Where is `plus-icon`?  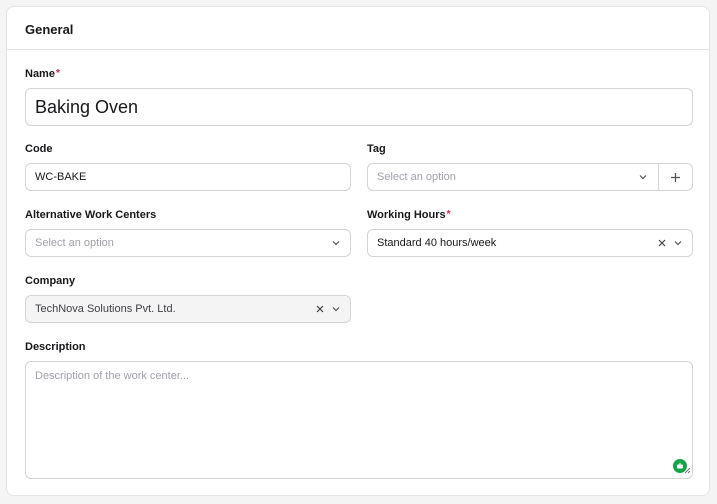
plus-icon is located at coordinates (675, 177).